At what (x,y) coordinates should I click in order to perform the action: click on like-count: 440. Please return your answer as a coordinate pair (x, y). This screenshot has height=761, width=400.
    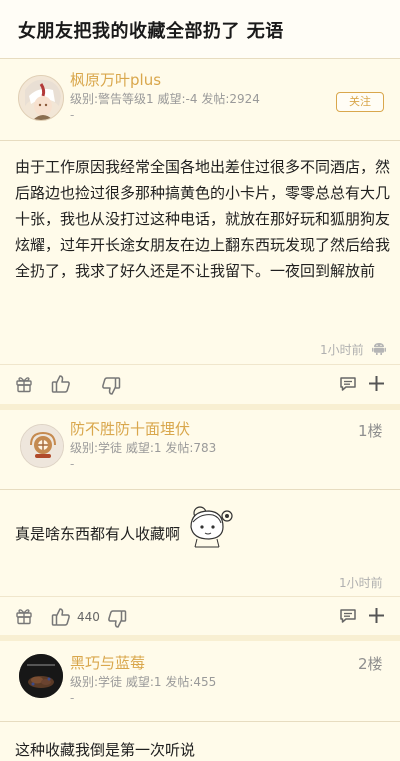
    Looking at the image, I should click on (88, 617).